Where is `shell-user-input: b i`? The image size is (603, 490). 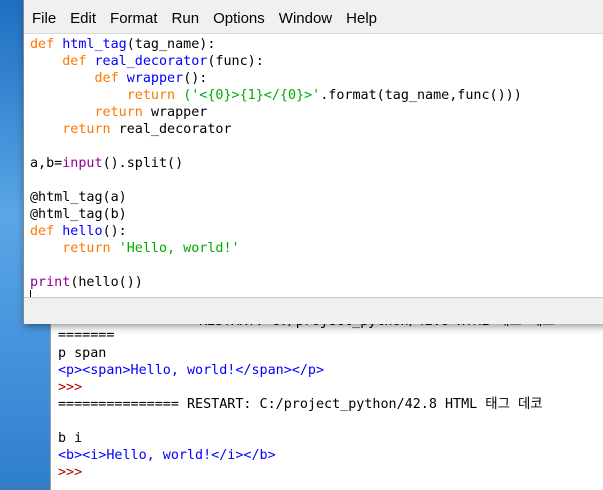 shell-user-input: b i is located at coordinates (70, 438).